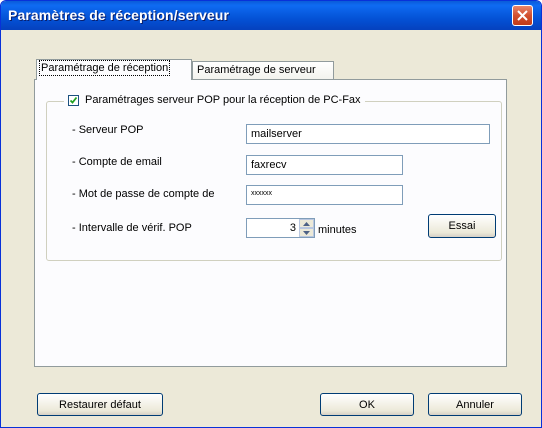 The image size is (542, 428). Describe the element at coordinates (324, 165) in the screenshot. I see `email-account-input: faxrecv` at that location.